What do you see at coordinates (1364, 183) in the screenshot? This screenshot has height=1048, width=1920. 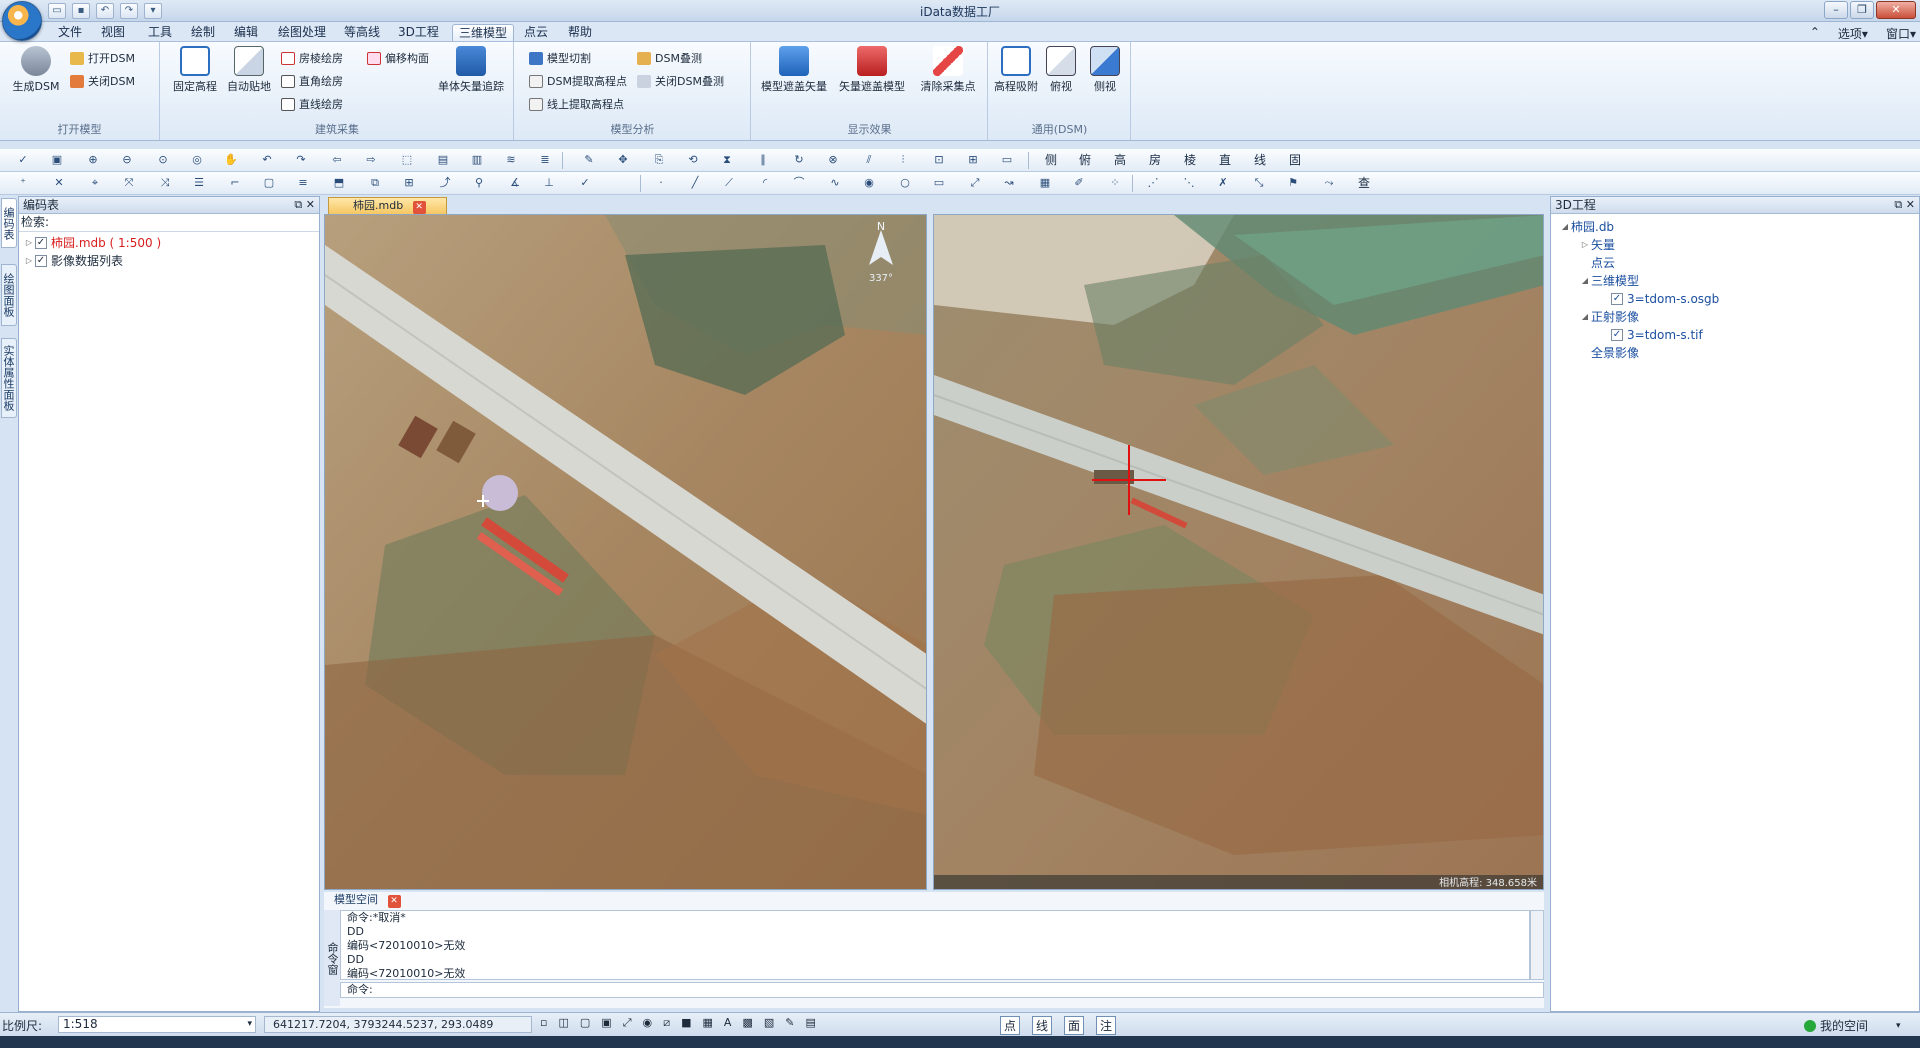 I see `tool-query: 查` at bounding box center [1364, 183].